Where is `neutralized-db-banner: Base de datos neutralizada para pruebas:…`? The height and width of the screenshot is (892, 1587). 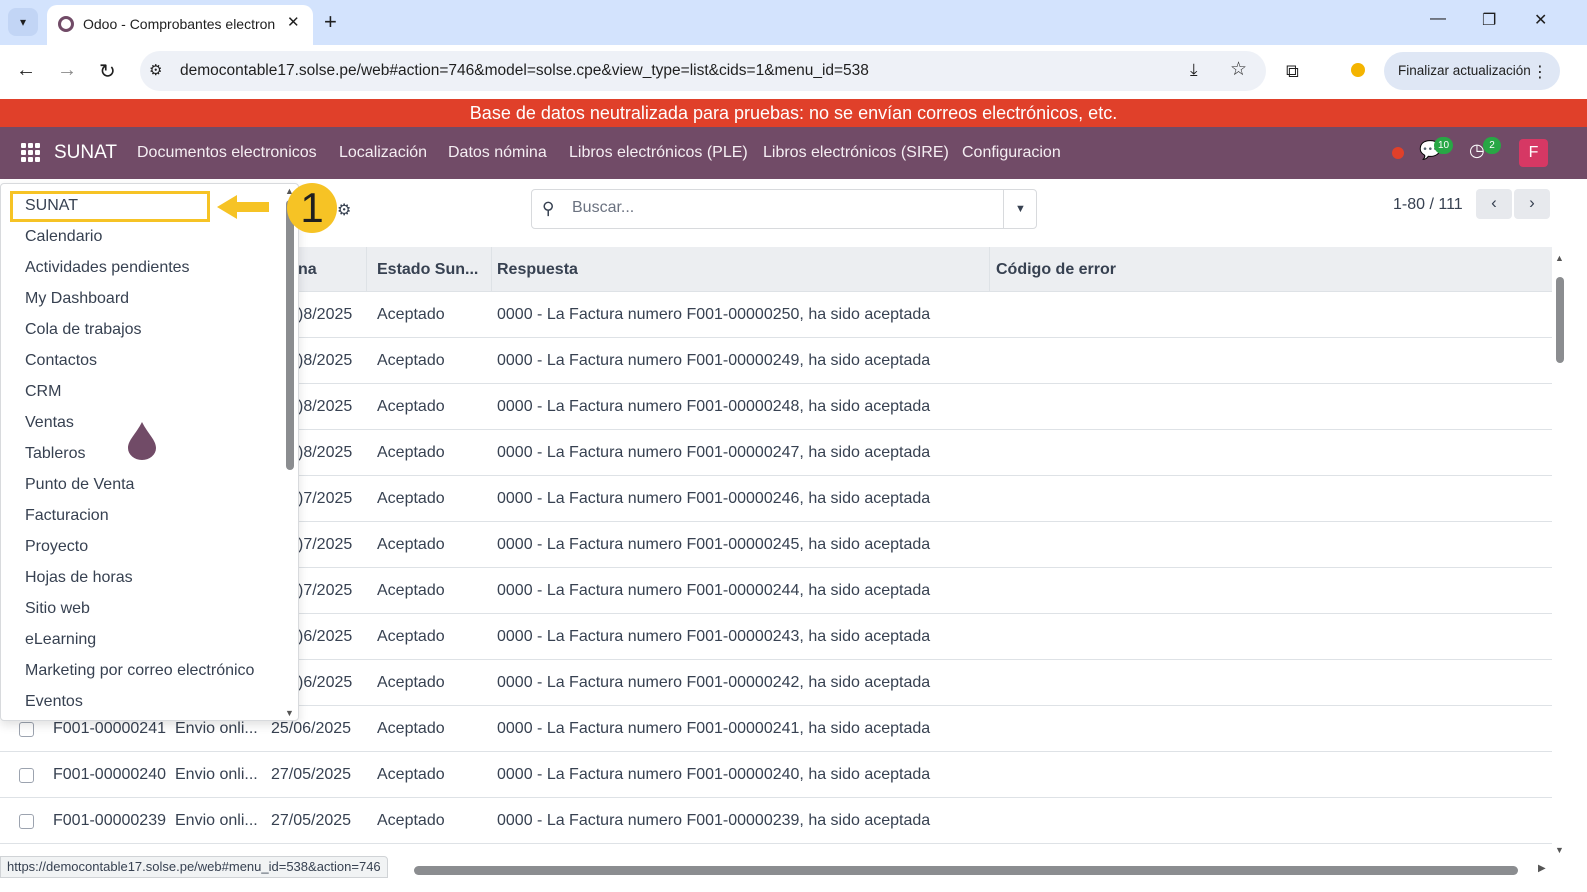
neutralized-db-banner: Base de datos neutralizada para pruebas:… is located at coordinates (793, 113).